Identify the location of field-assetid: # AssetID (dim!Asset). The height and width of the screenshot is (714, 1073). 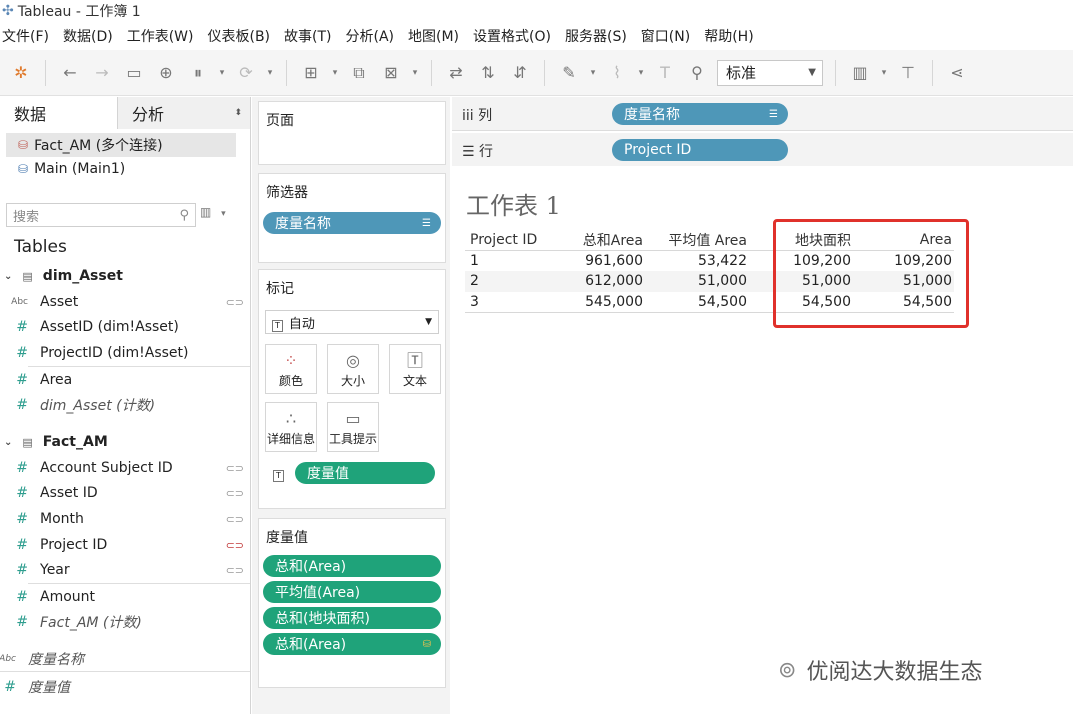
(125, 327).